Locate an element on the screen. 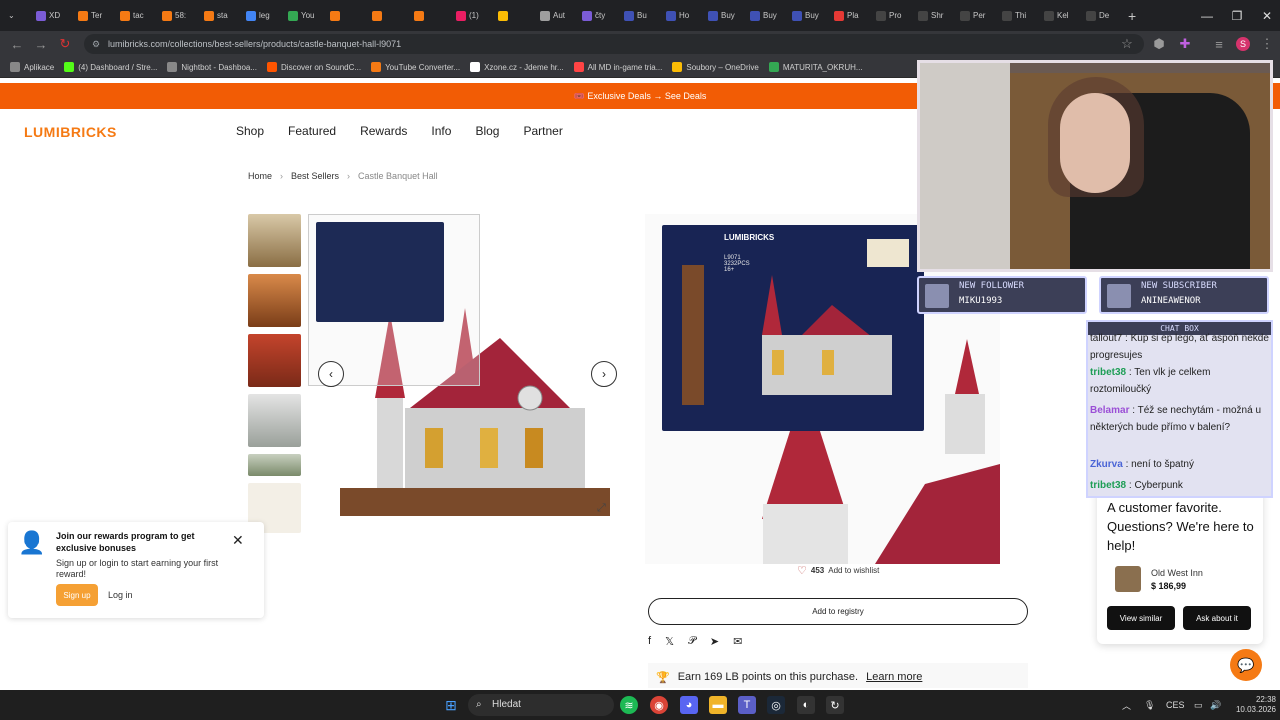 The width and height of the screenshot is (1280, 720). email-icon: ✉ is located at coordinates (737, 641).